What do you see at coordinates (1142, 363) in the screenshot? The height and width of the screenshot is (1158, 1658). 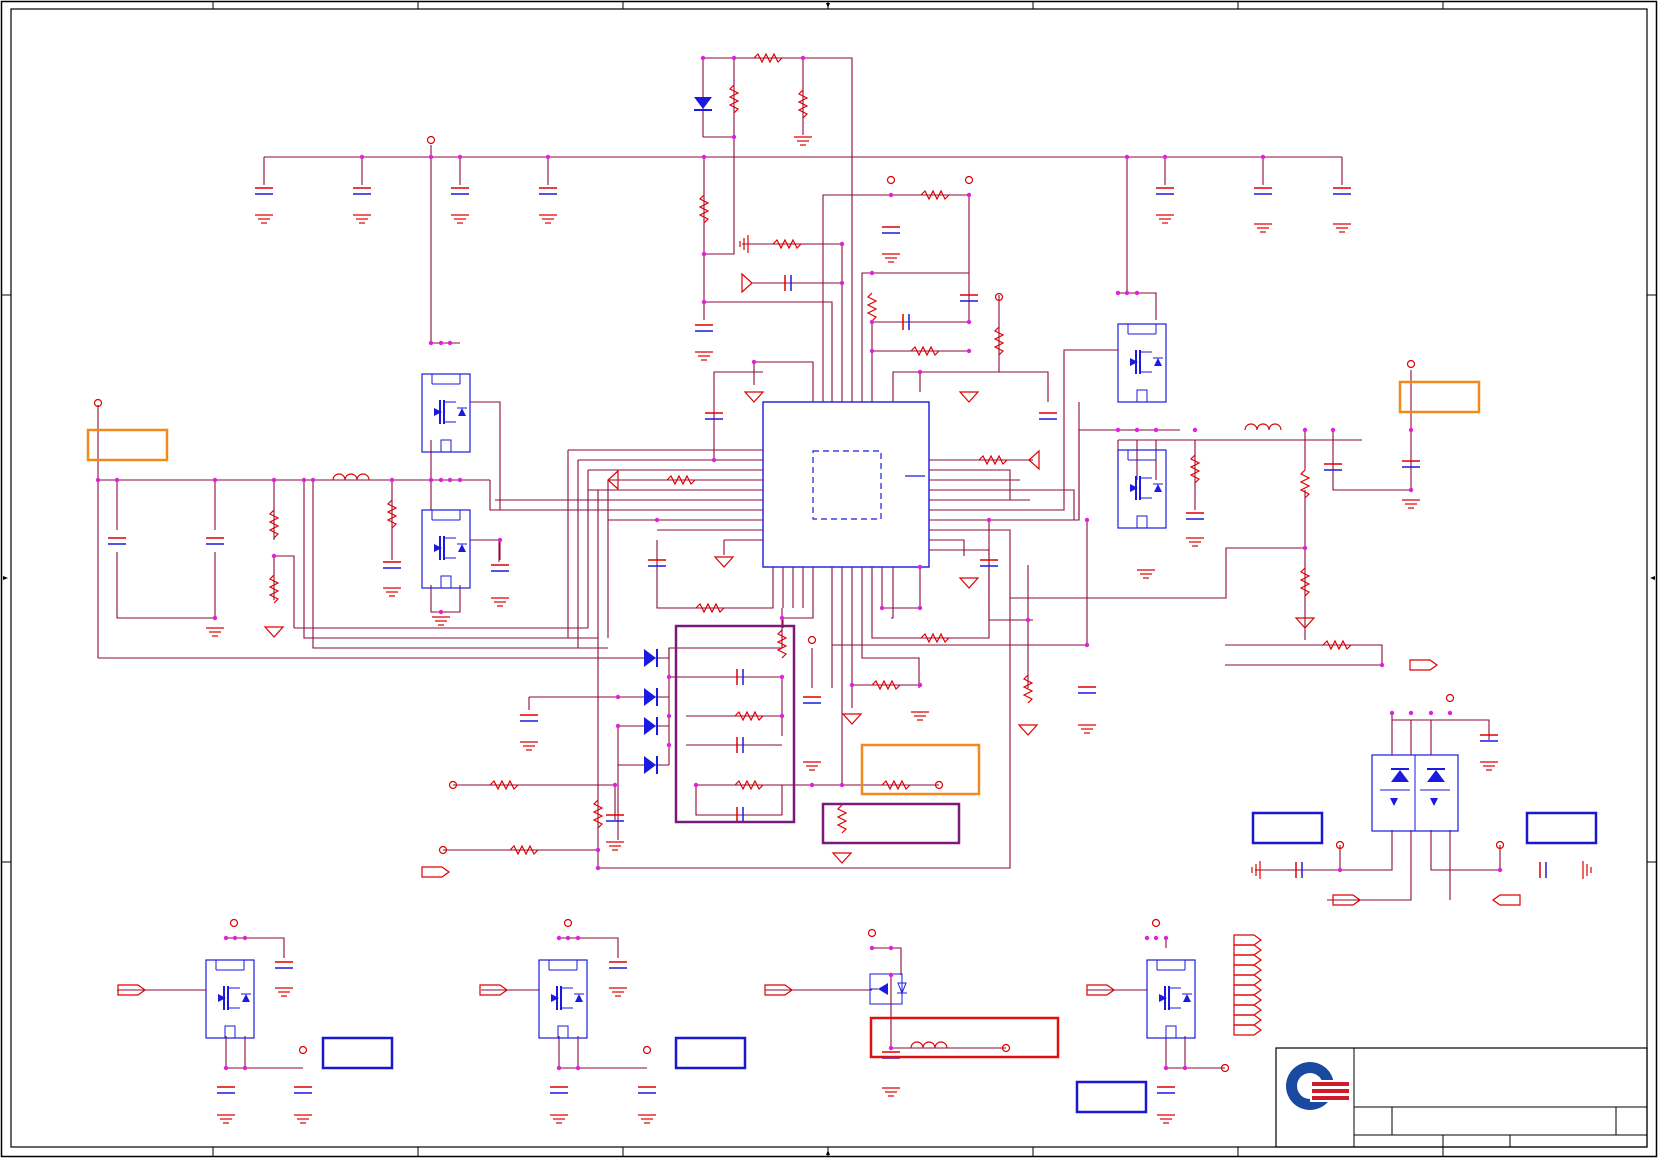 I see `mosfet-high-side-right` at bounding box center [1142, 363].